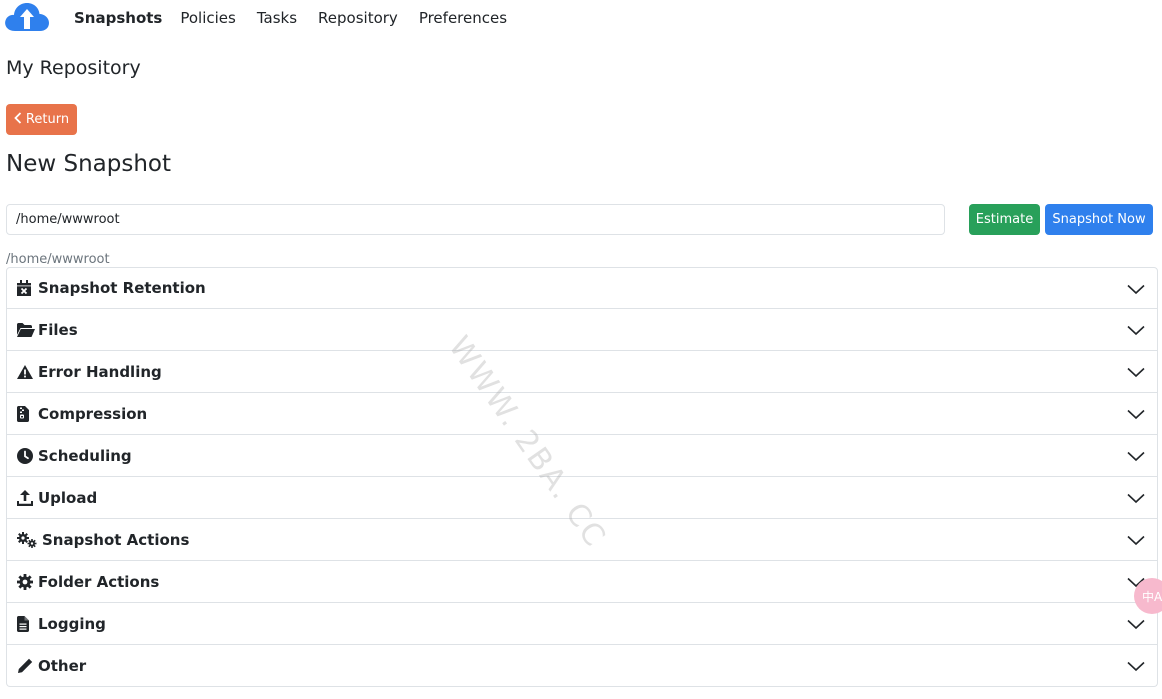 Image resolution: width=1162 pixels, height=699 pixels. I want to click on page-heading: New Snapshot, so click(88, 164).